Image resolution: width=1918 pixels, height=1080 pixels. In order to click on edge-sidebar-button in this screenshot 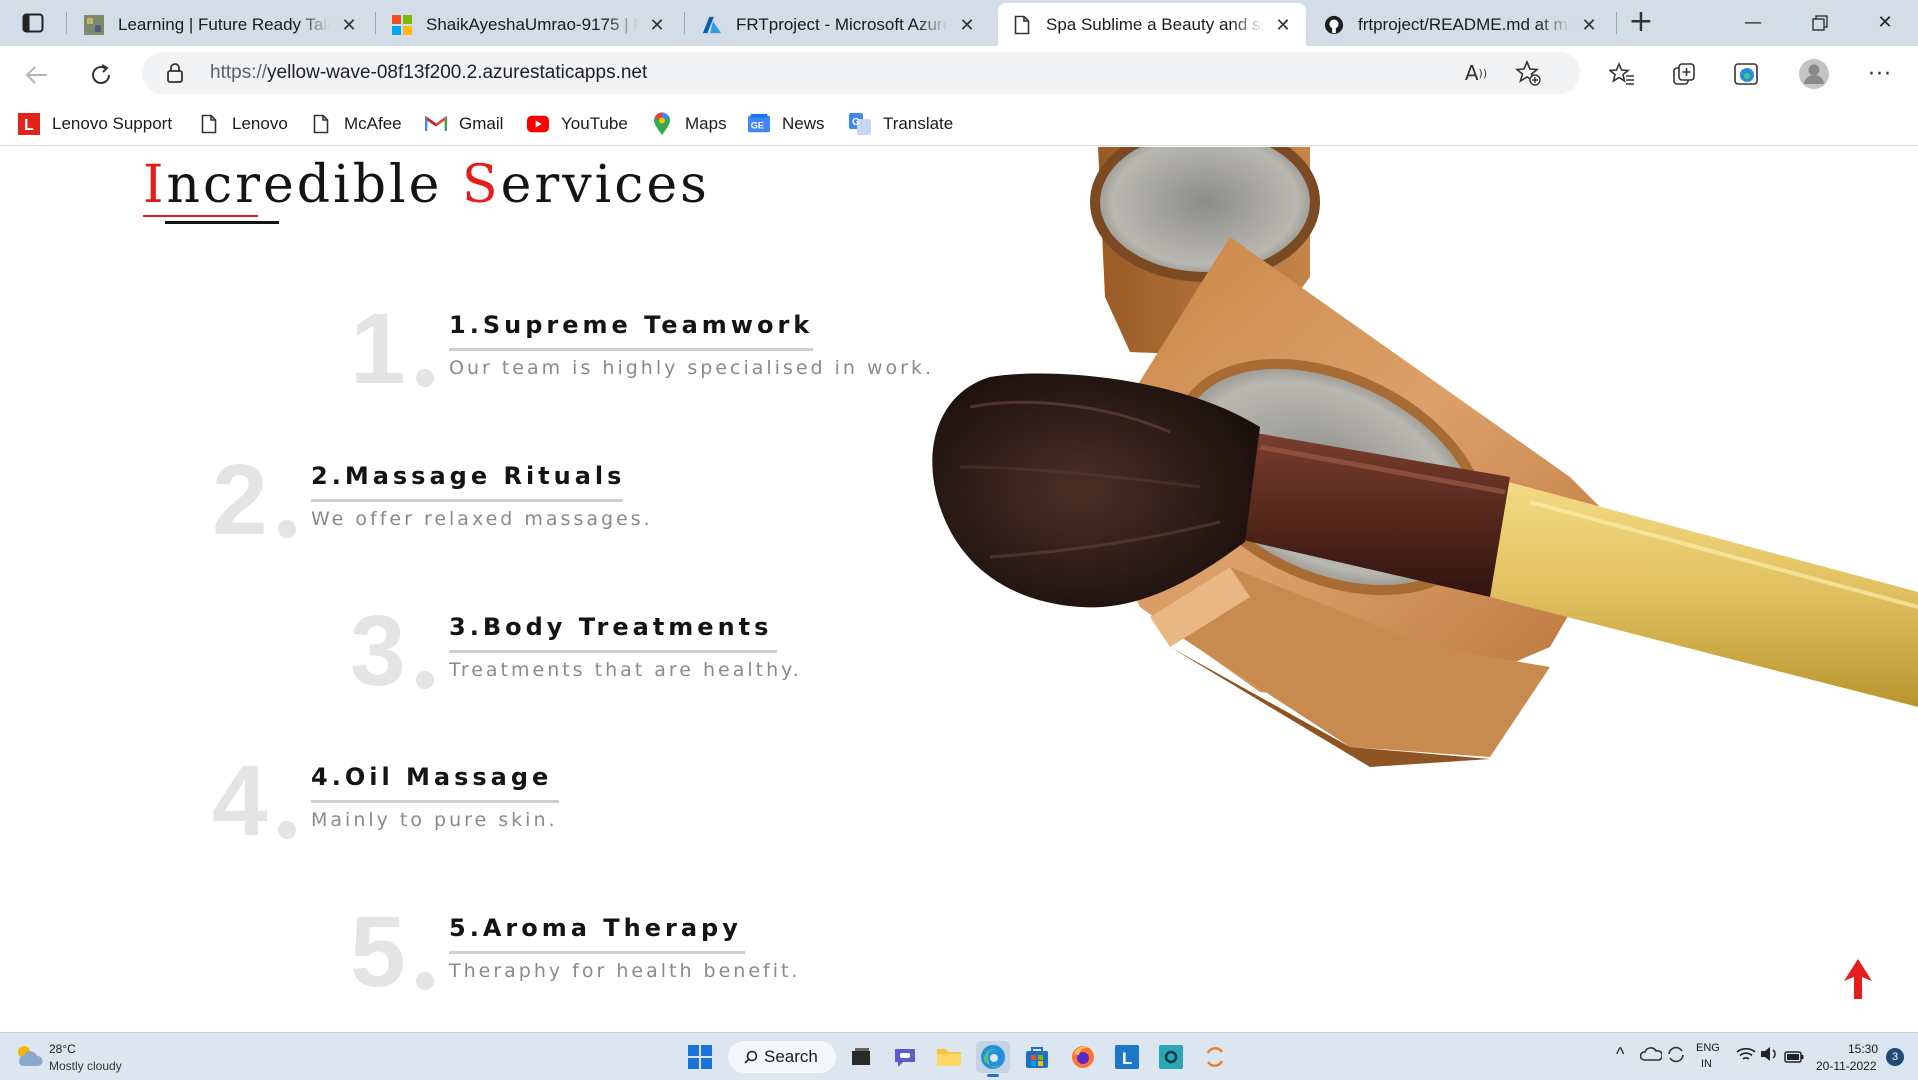, I will do `click(1746, 74)`.